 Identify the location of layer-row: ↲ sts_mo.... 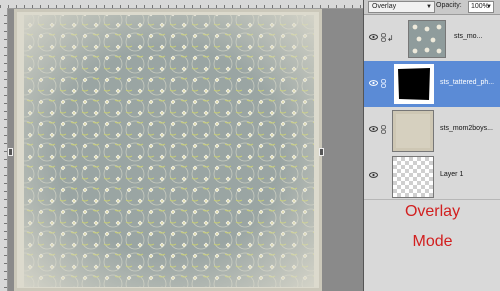
(432, 38).